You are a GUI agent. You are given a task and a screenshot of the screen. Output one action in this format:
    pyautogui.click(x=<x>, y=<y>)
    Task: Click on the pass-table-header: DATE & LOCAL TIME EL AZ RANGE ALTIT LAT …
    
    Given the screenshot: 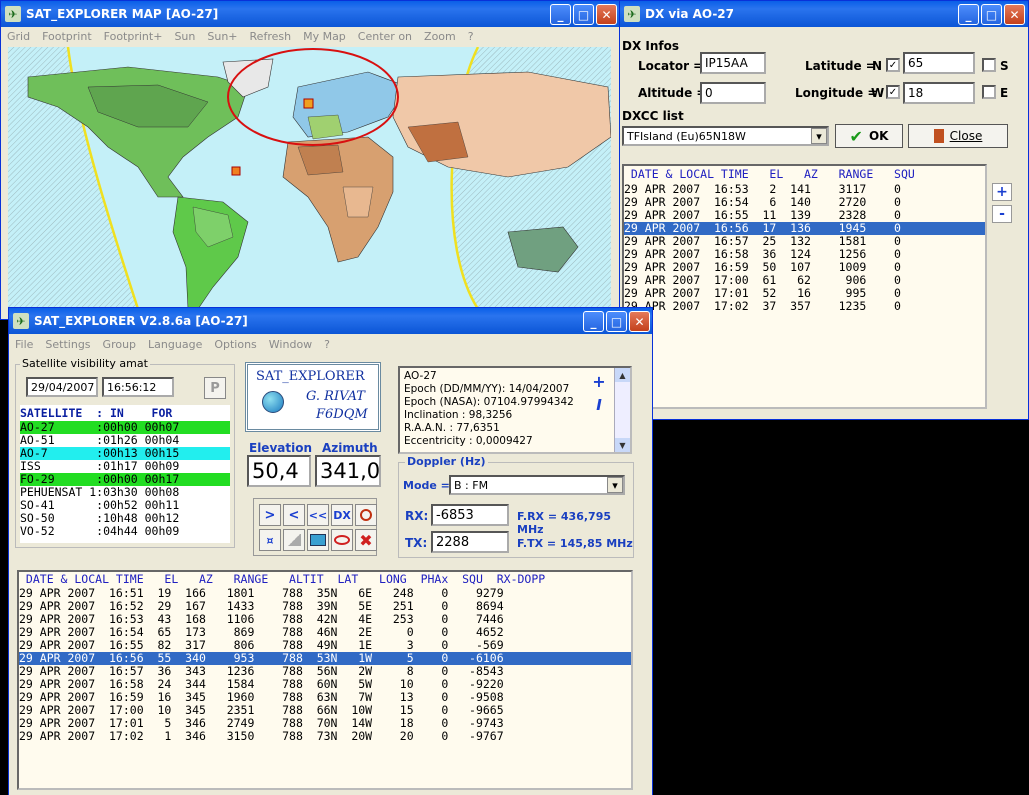 What is the action you would take?
    pyautogui.click(x=282, y=579)
    